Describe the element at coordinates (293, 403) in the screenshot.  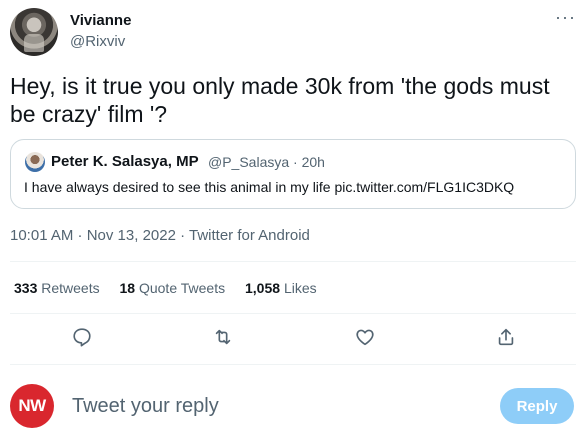
I see `reply-composer: NW Tweet your reply Reply` at that location.